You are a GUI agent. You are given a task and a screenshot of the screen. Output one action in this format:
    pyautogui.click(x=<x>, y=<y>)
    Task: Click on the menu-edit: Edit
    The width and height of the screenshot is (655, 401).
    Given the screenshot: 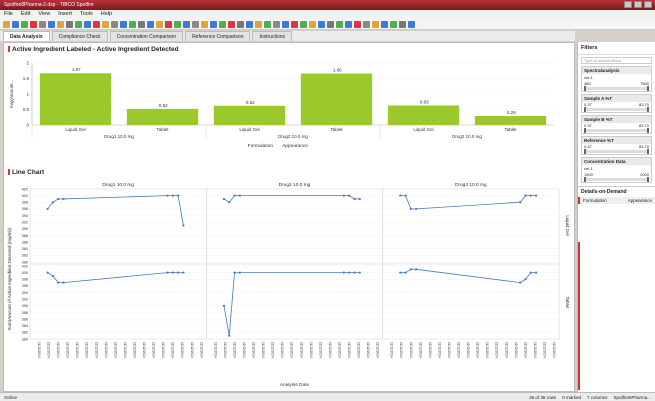 What is the action you would take?
    pyautogui.click(x=25, y=14)
    